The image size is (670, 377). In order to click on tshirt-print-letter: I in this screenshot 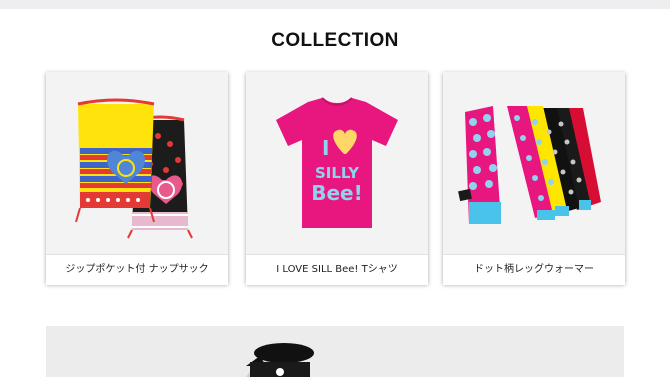, I will do `click(325, 148)`.